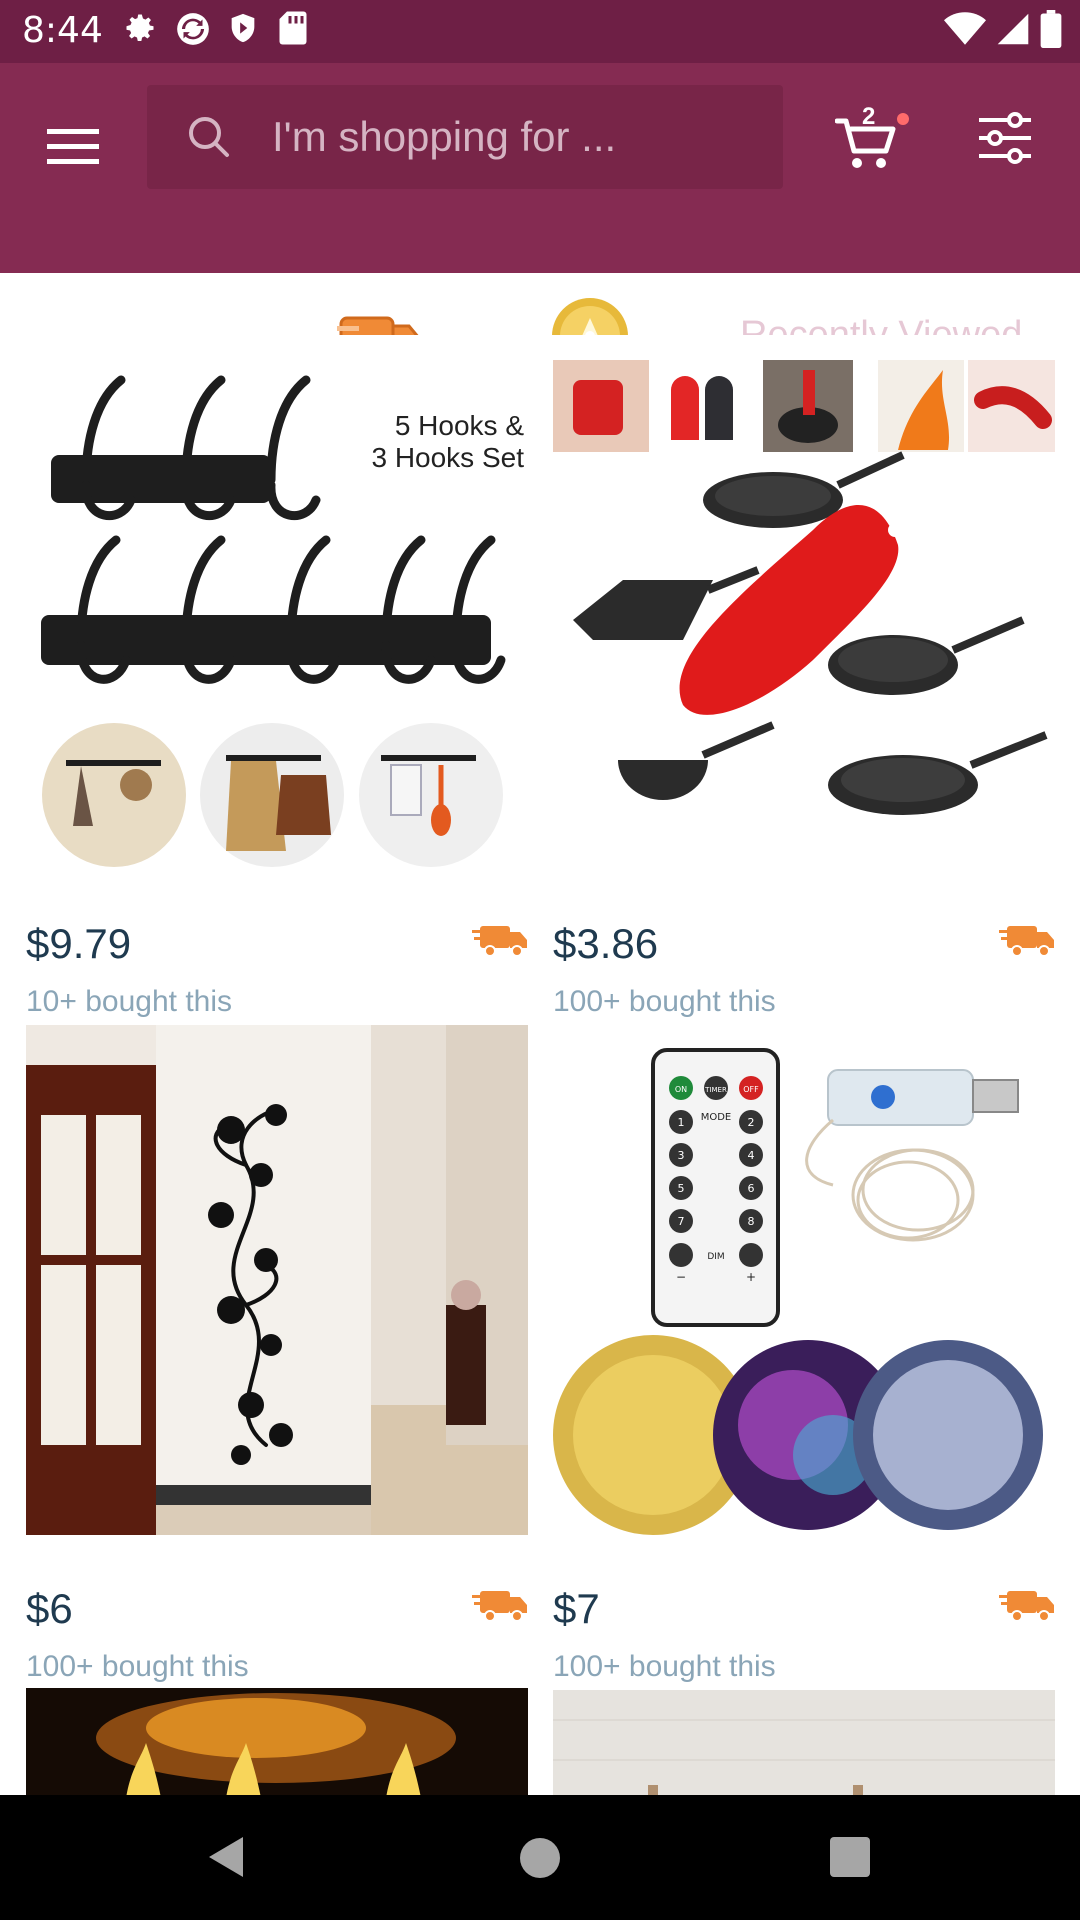 This screenshot has width=1080, height=1920. What do you see at coordinates (129, 1001) in the screenshot?
I see `product-bought-count: 10+ bought this` at bounding box center [129, 1001].